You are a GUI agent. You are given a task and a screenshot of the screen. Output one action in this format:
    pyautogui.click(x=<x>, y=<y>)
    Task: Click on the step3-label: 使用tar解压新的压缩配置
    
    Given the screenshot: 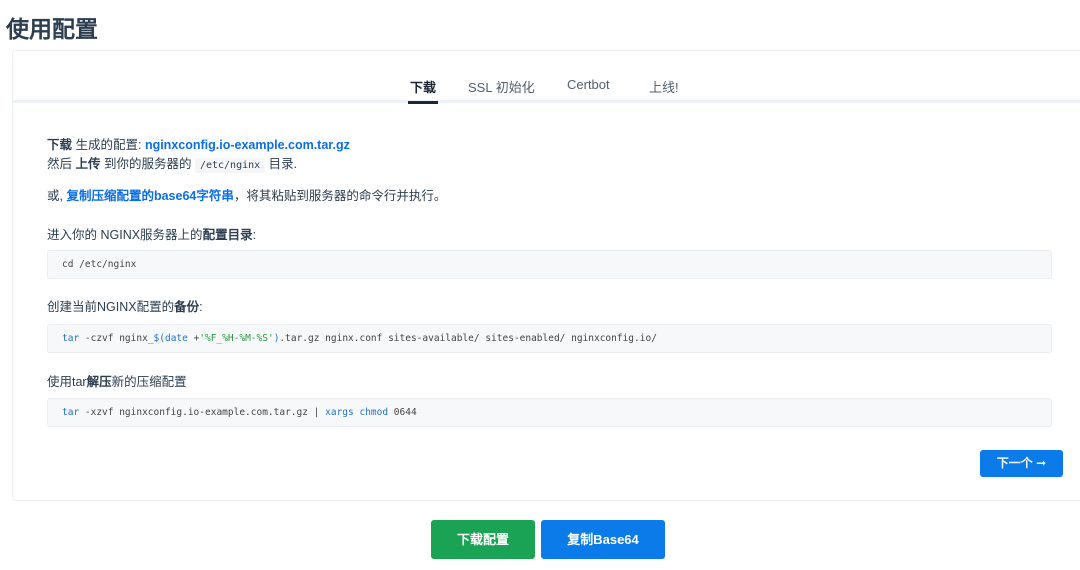 What is the action you would take?
    pyautogui.click(x=117, y=382)
    